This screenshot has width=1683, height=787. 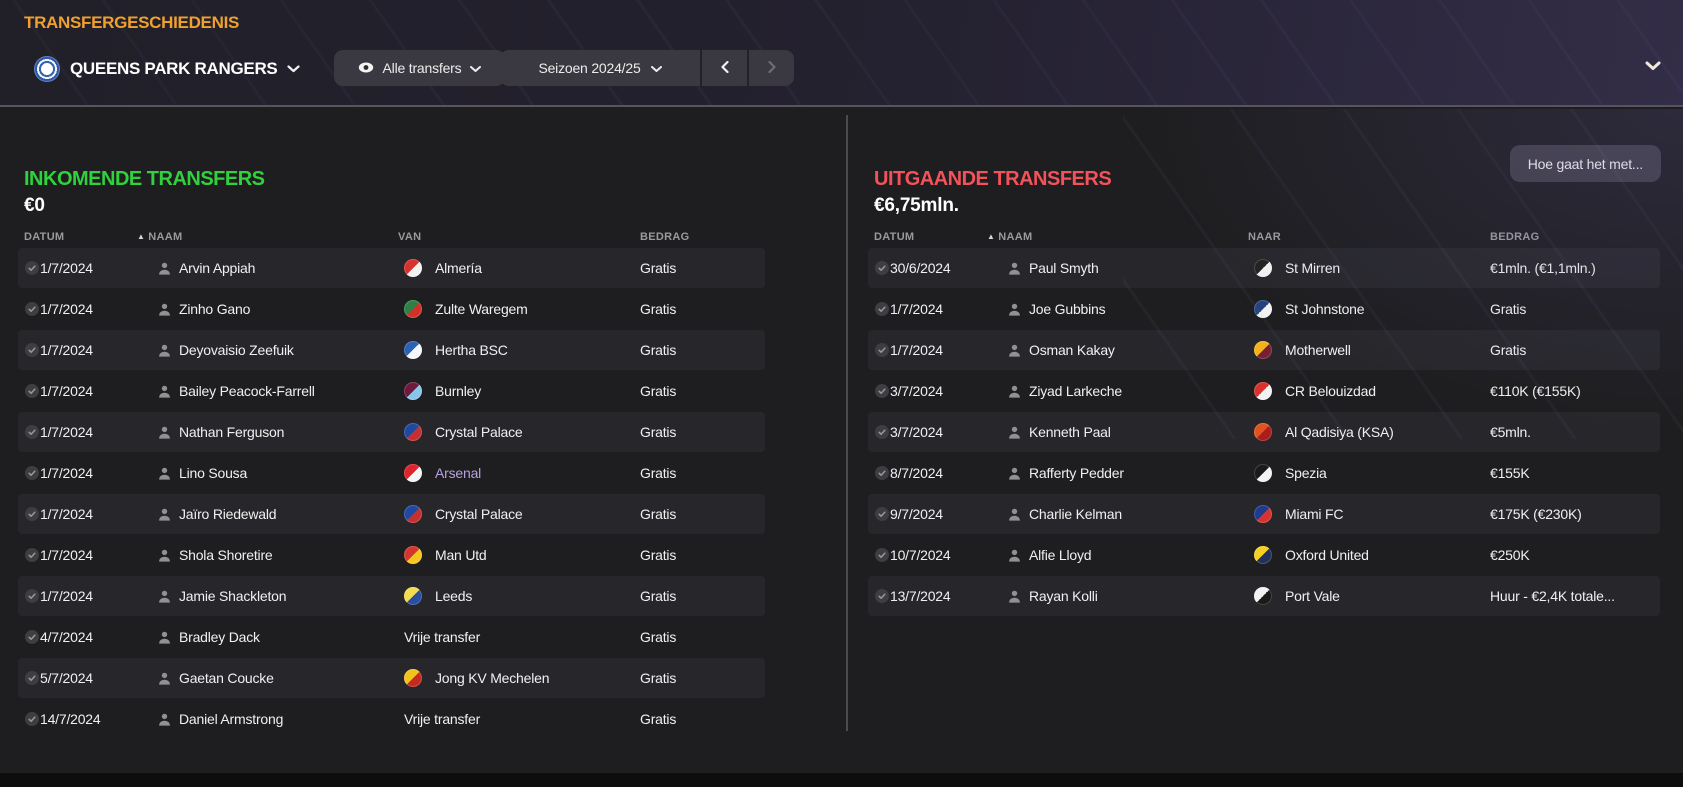 What do you see at coordinates (247, 391) in the screenshot?
I see `player-name-link: Bailey Peacock-Farrell` at bounding box center [247, 391].